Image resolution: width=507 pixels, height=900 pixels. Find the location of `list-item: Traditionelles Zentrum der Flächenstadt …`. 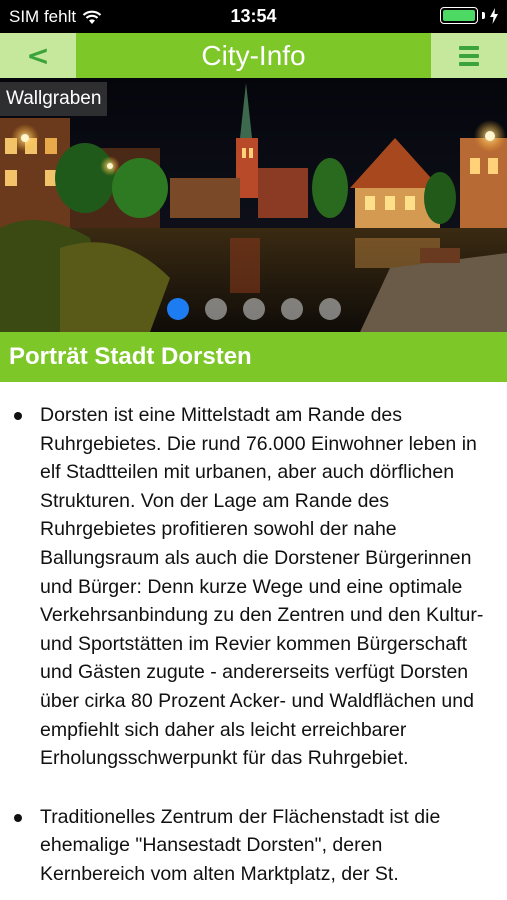

list-item: Traditionelles Zentrum der Flächenstadt … is located at coordinates (253, 846).